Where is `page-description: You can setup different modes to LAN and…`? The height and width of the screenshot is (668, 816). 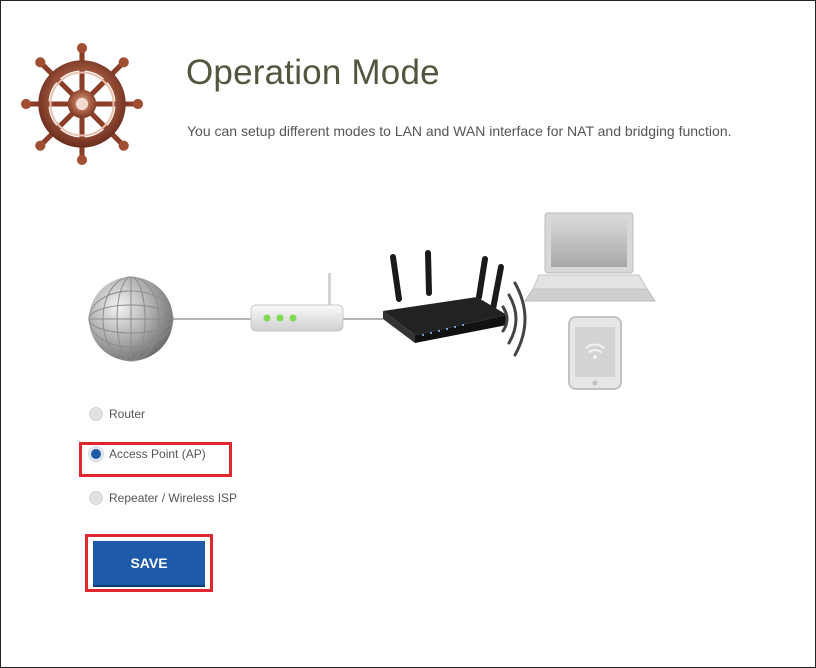
page-description: You can setup different modes to LAN and… is located at coordinates (459, 131).